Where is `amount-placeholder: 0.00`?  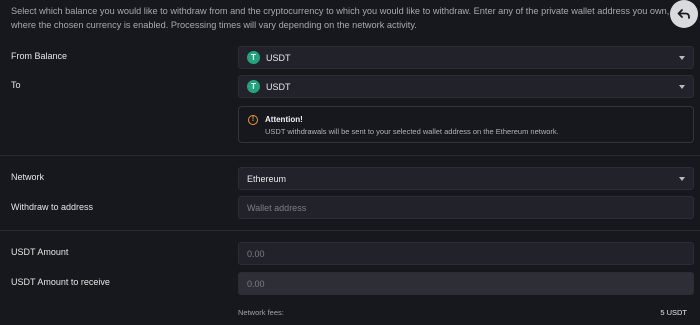 amount-placeholder: 0.00 is located at coordinates (256, 253).